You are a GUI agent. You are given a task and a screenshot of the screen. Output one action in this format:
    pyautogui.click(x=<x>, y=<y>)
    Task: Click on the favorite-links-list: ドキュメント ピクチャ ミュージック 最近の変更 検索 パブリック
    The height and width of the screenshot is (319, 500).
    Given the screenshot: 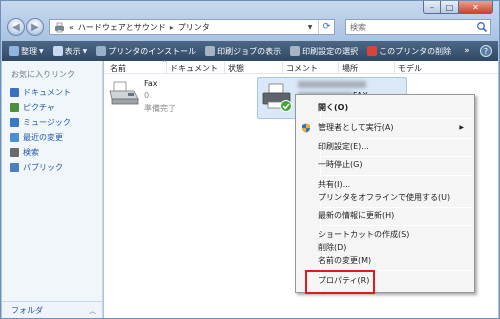 What is the action you would take?
    pyautogui.click(x=40, y=130)
    